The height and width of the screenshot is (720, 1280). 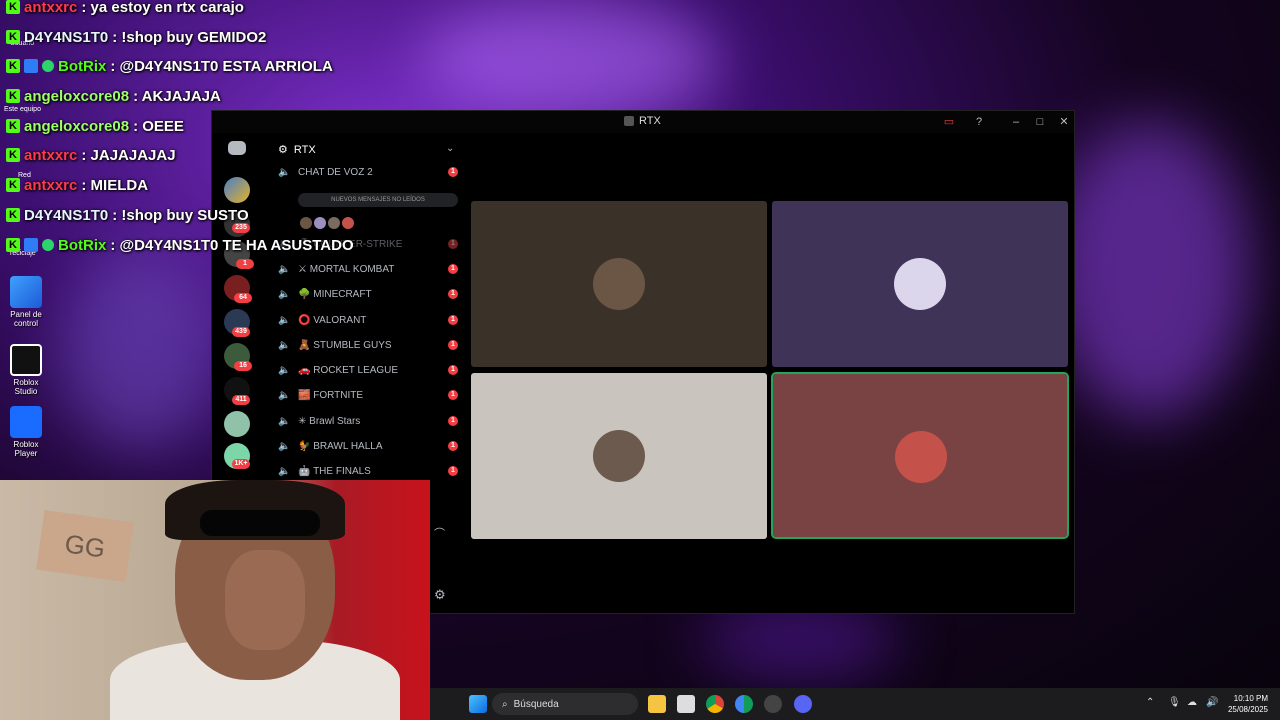 What do you see at coordinates (715, 704) in the screenshot?
I see `chrome-icon` at bounding box center [715, 704].